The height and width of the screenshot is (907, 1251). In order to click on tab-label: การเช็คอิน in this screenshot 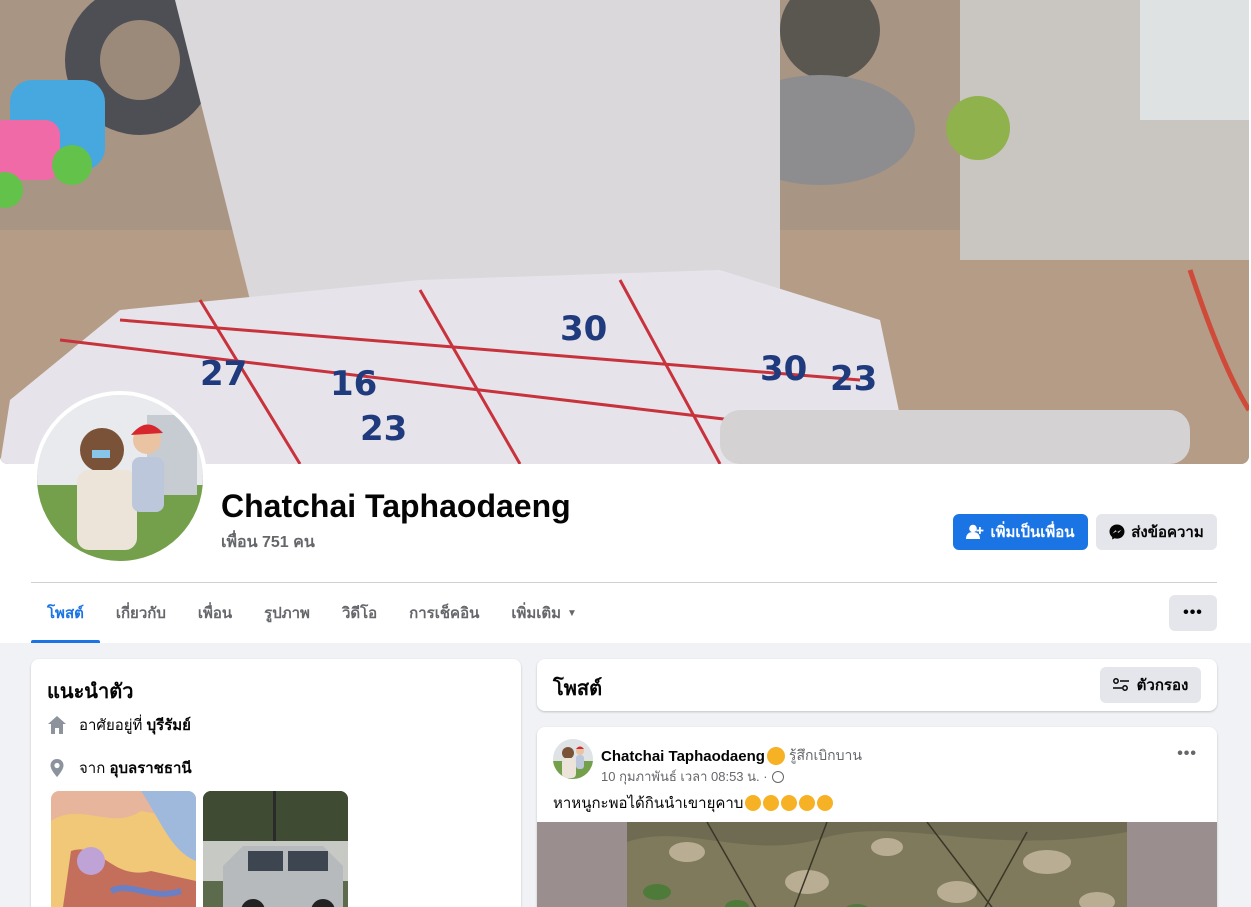, I will do `click(444, 613)`.